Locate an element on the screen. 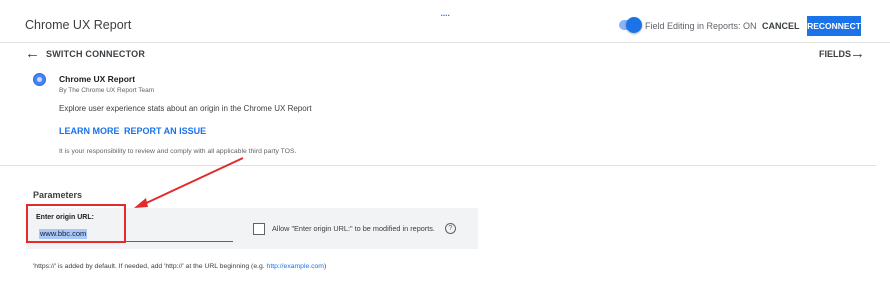 The height and width of the screenshot is (288, 890). annotation-arrow-line is located at coordinates (192, 181).